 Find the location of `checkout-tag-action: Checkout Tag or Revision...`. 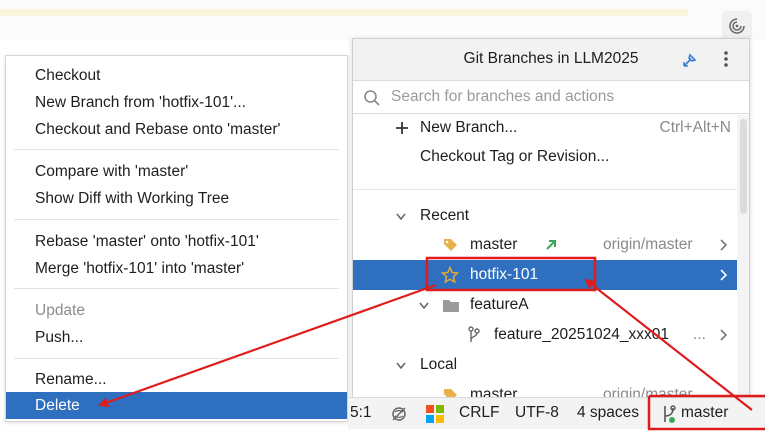

checkout-tag-action: Checkout Tag or Revision... is located at coordinates (545, 157).